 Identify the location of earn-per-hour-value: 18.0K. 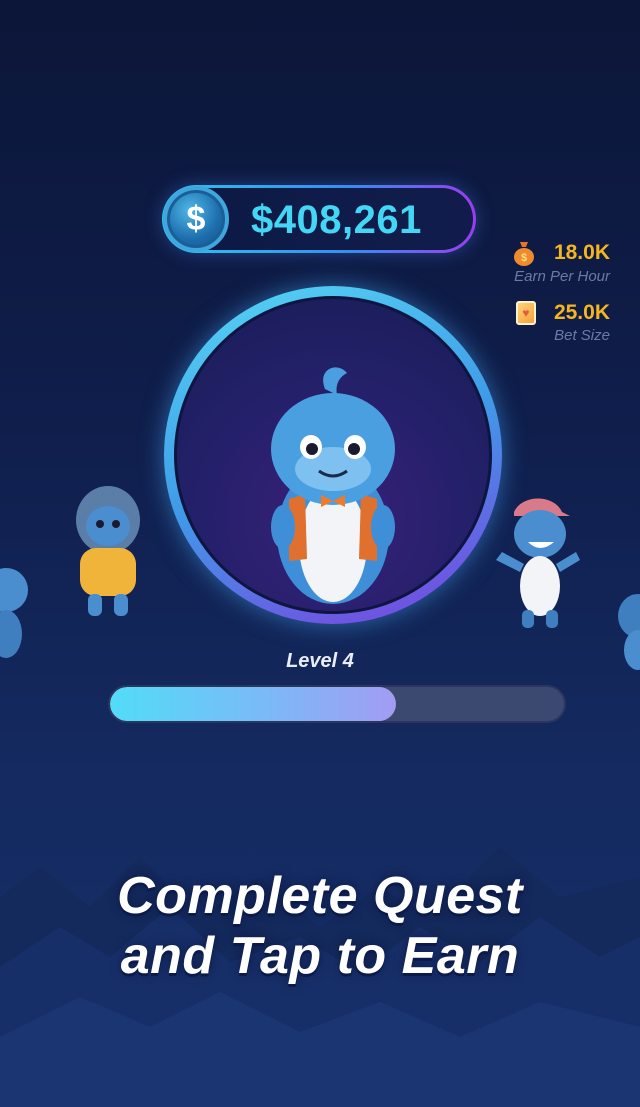
(581, 252).